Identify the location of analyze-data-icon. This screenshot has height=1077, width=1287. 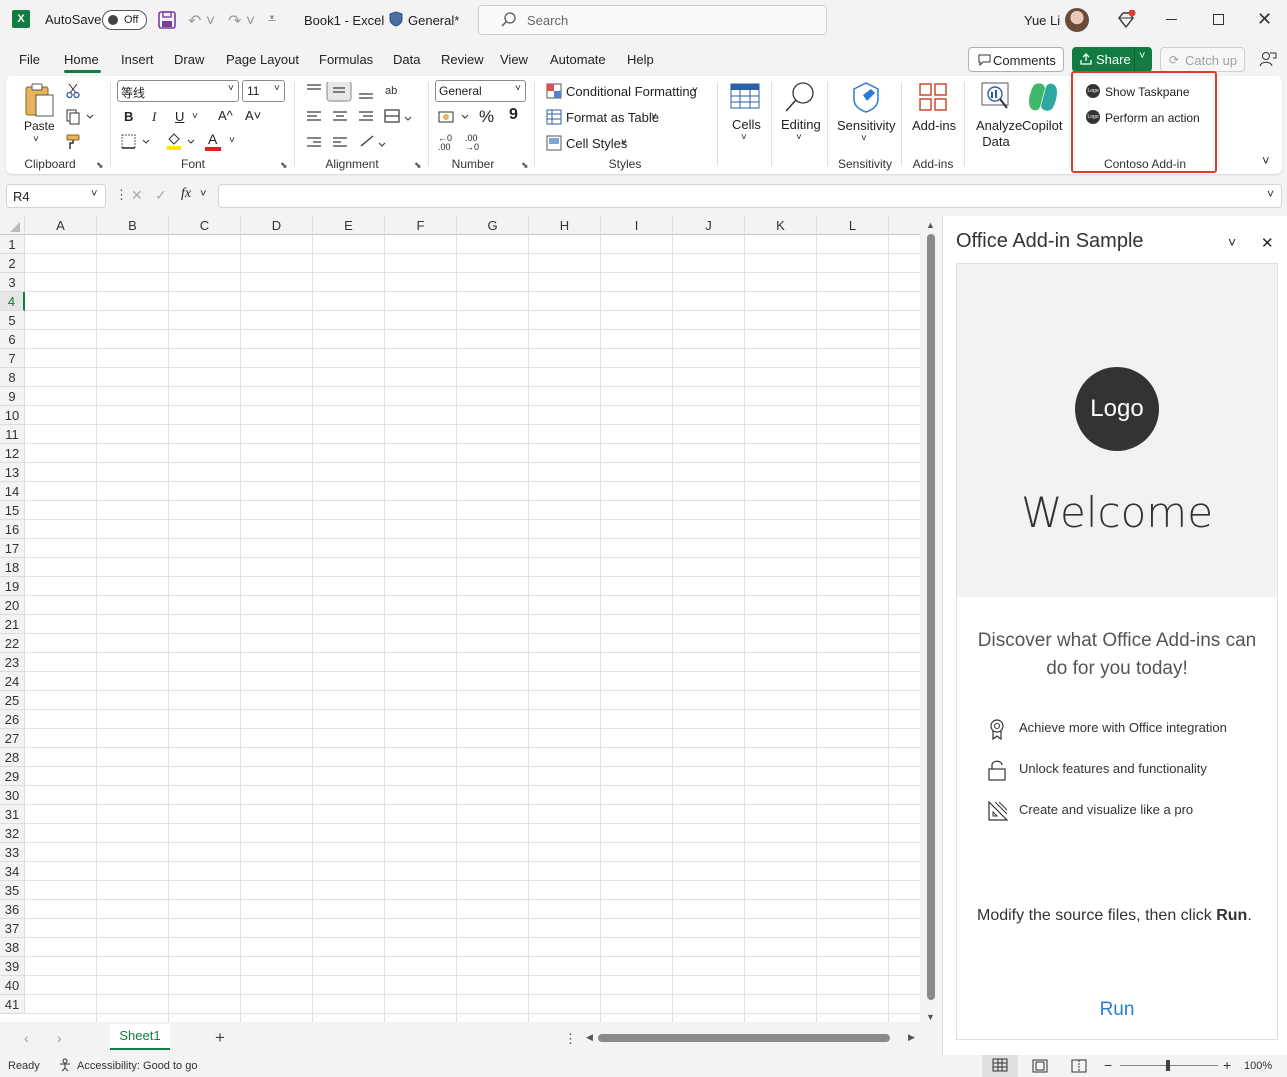
(996, 97).